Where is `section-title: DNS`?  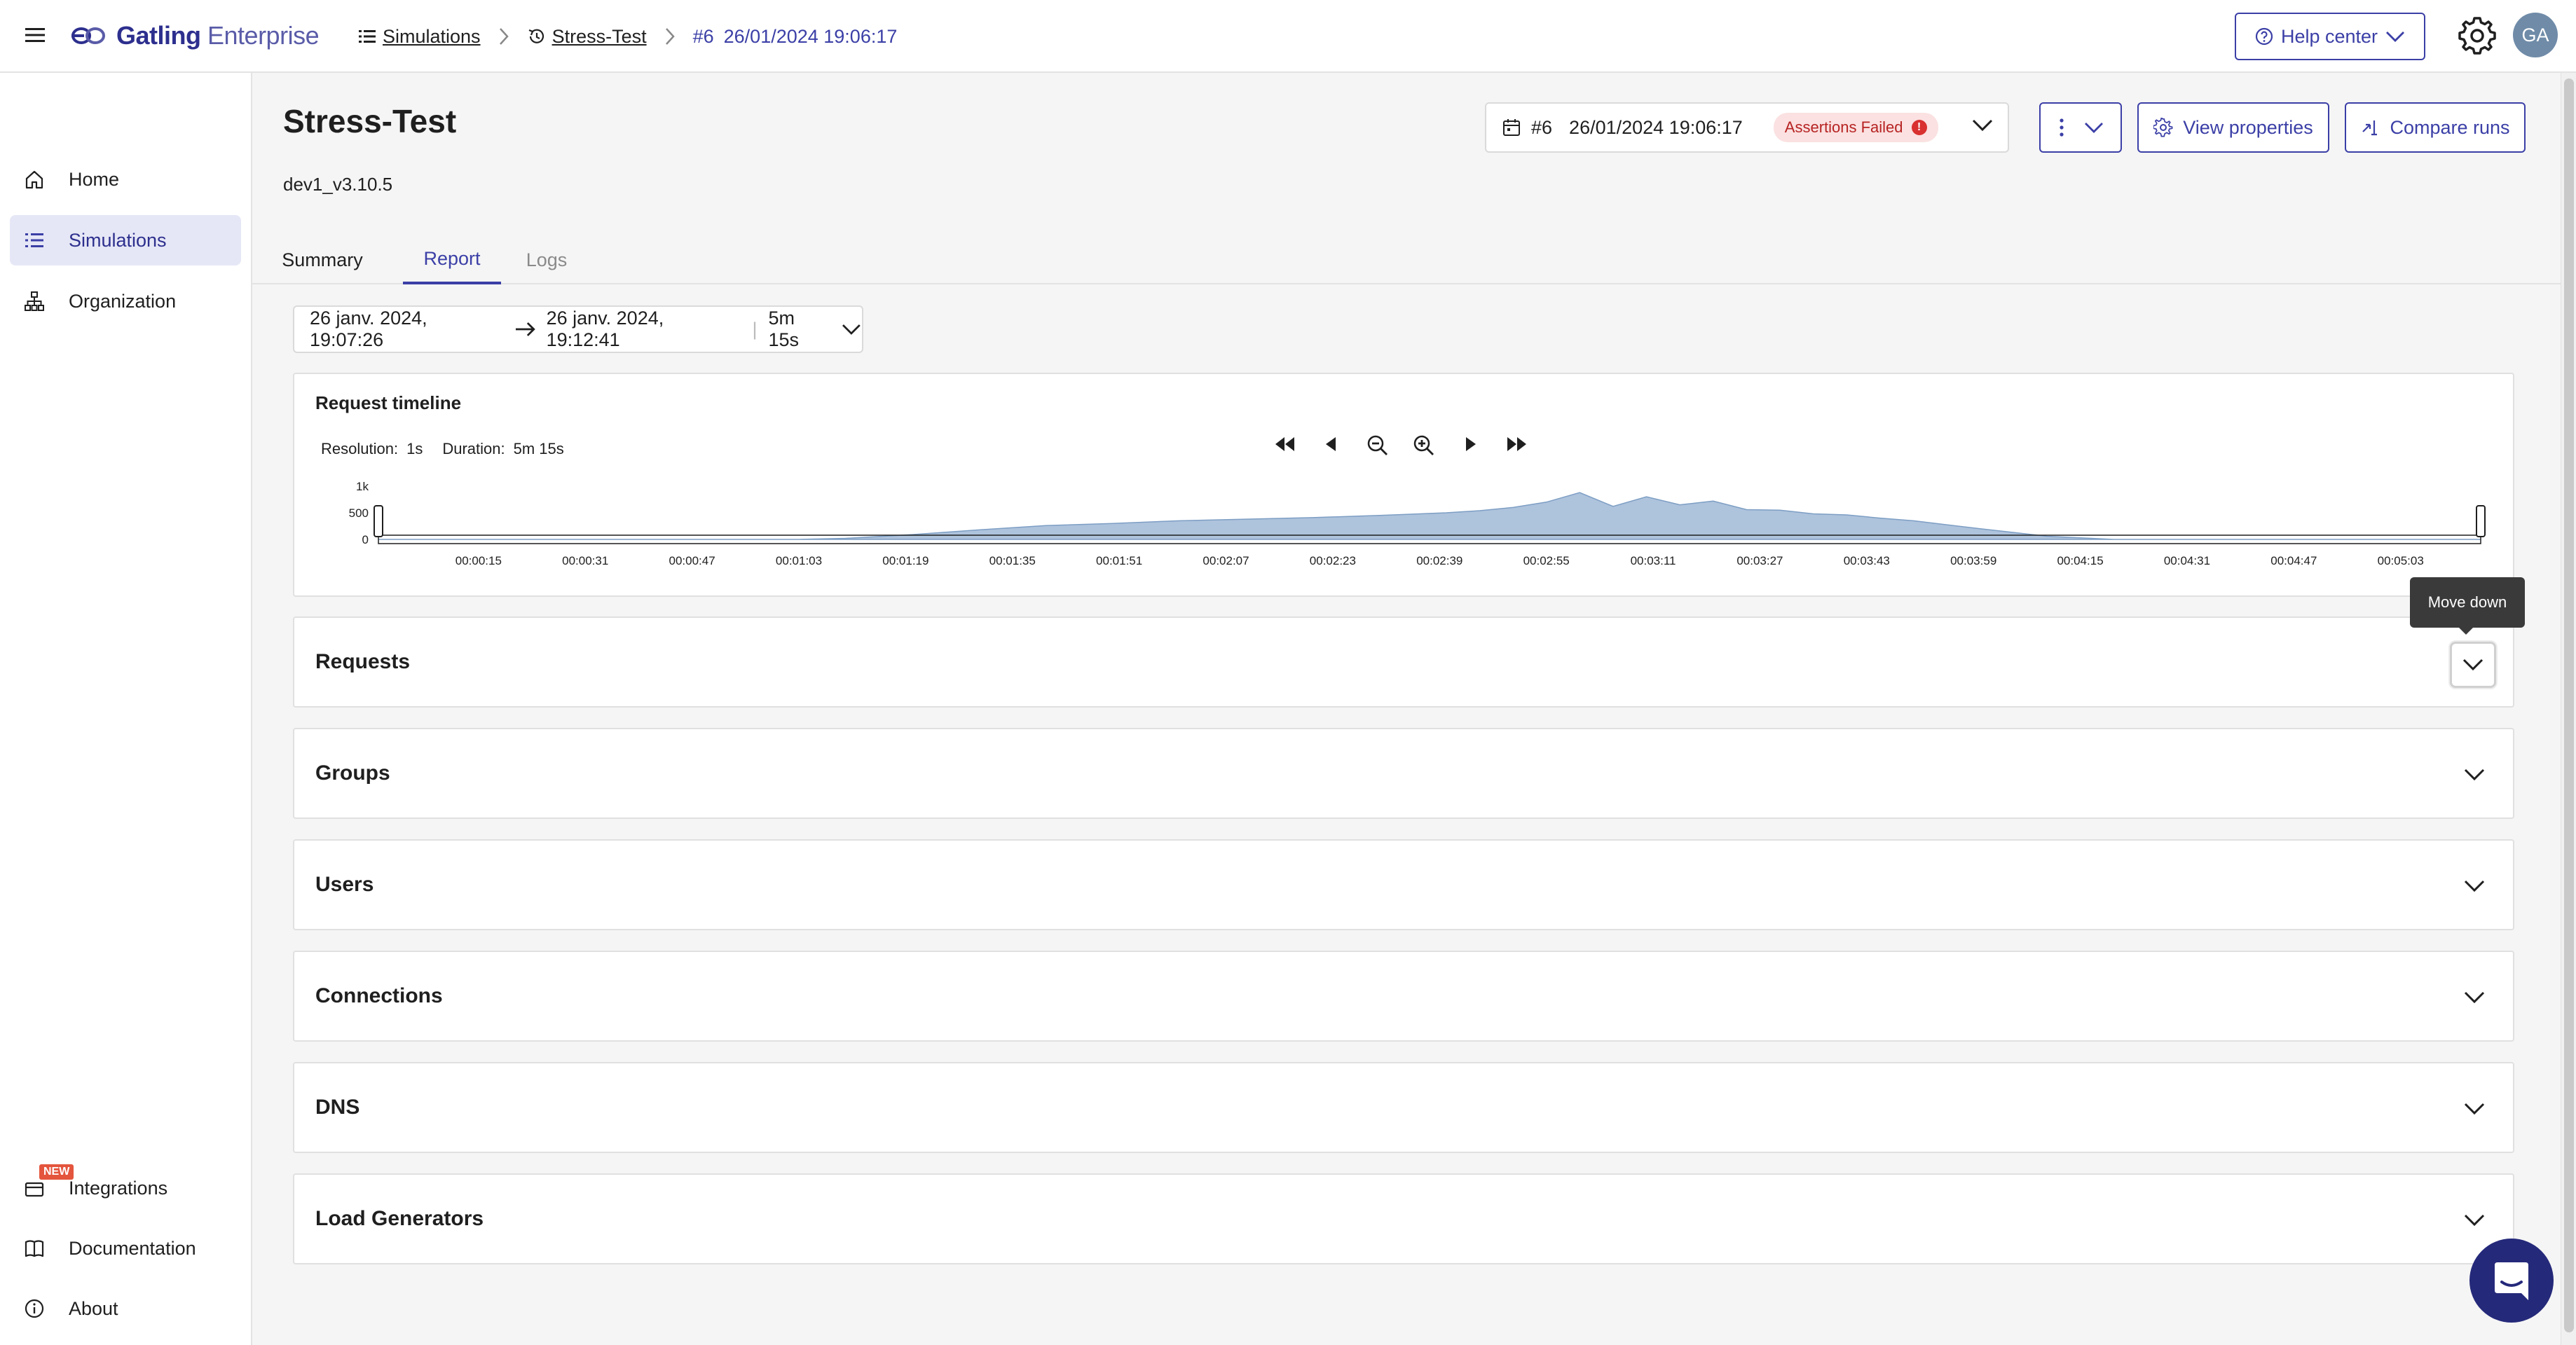
section-title: DNS is located at coordinates (338, 1107).